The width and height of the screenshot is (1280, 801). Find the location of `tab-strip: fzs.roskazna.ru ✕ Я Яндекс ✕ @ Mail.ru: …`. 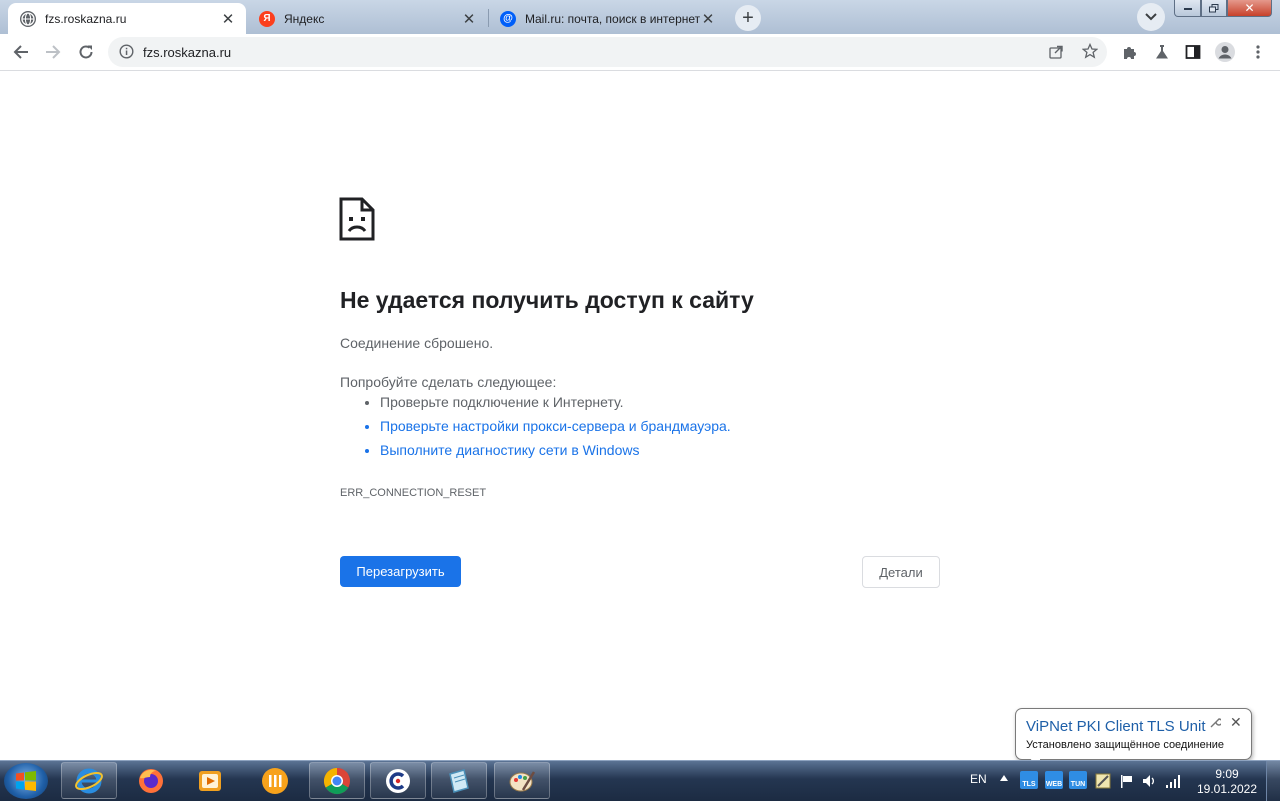

tab-strip: fzs.roskazna.ru ✕ Я Яндекс ✕ @ Mail.ru: … is located at coordinates (640, 17).